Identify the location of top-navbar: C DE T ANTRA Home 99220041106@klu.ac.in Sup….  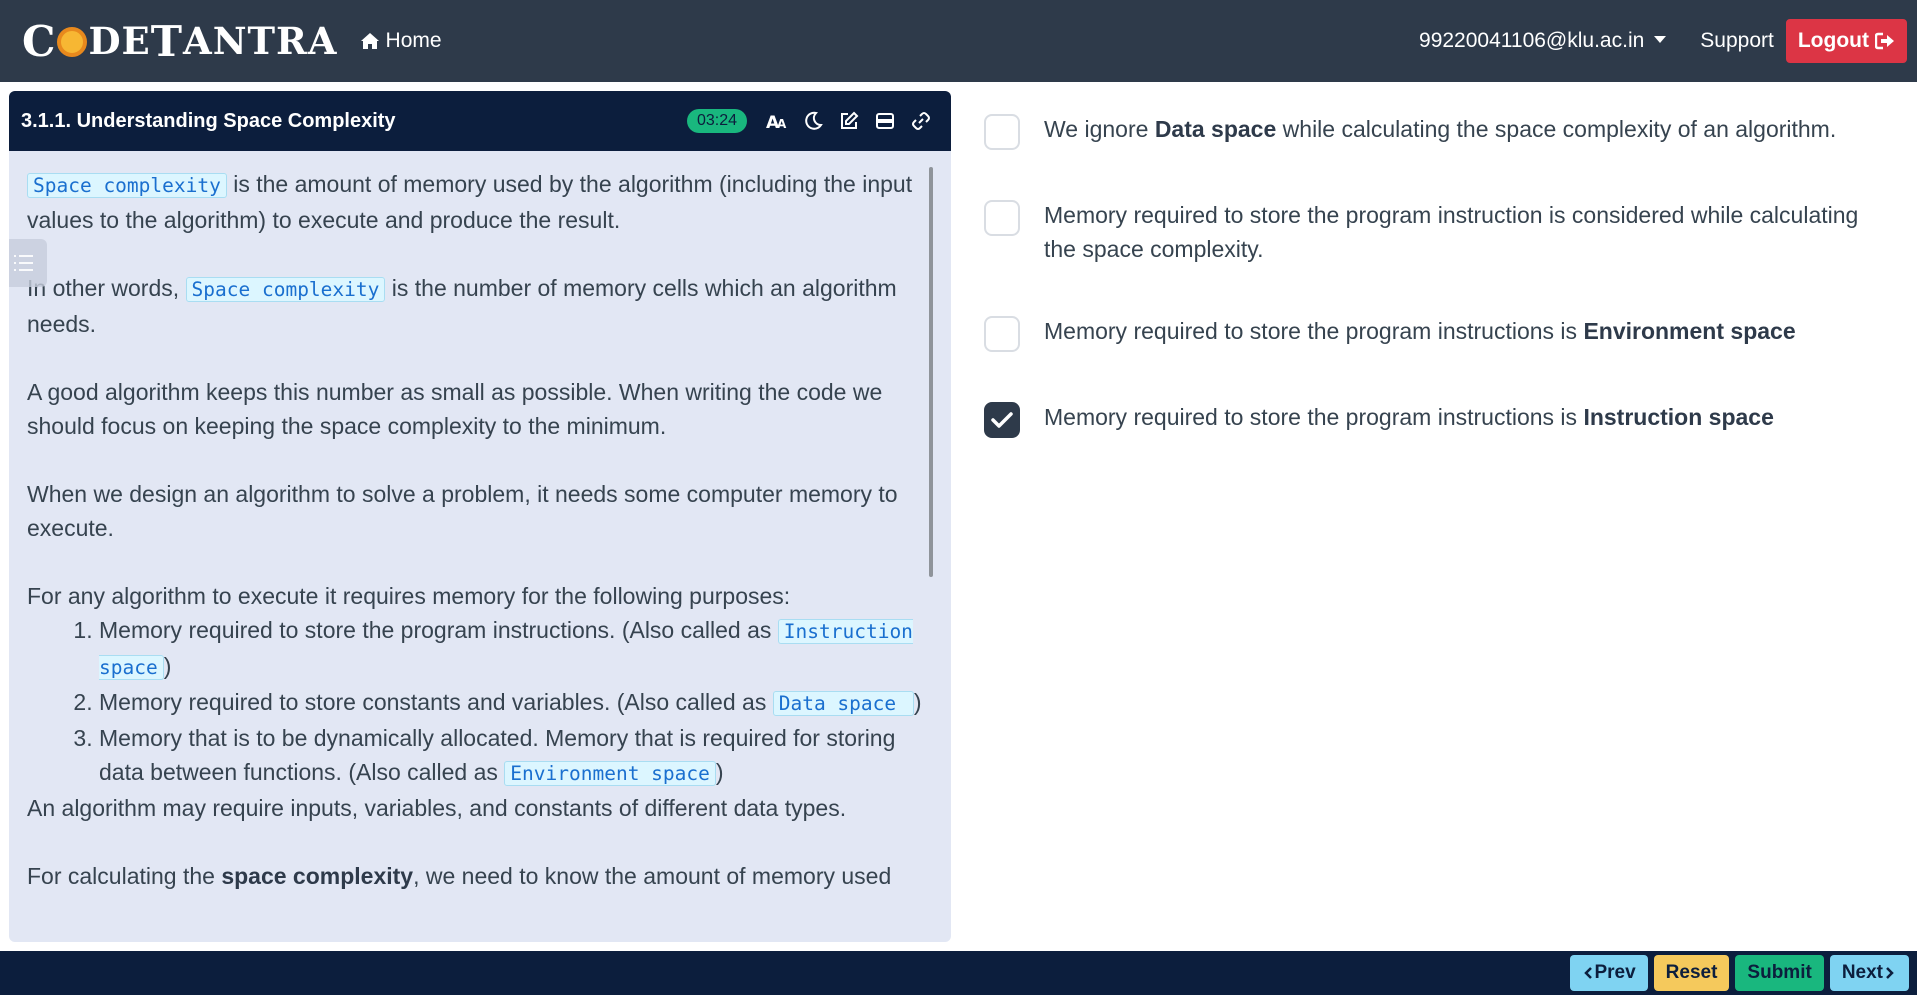
(958, 41).